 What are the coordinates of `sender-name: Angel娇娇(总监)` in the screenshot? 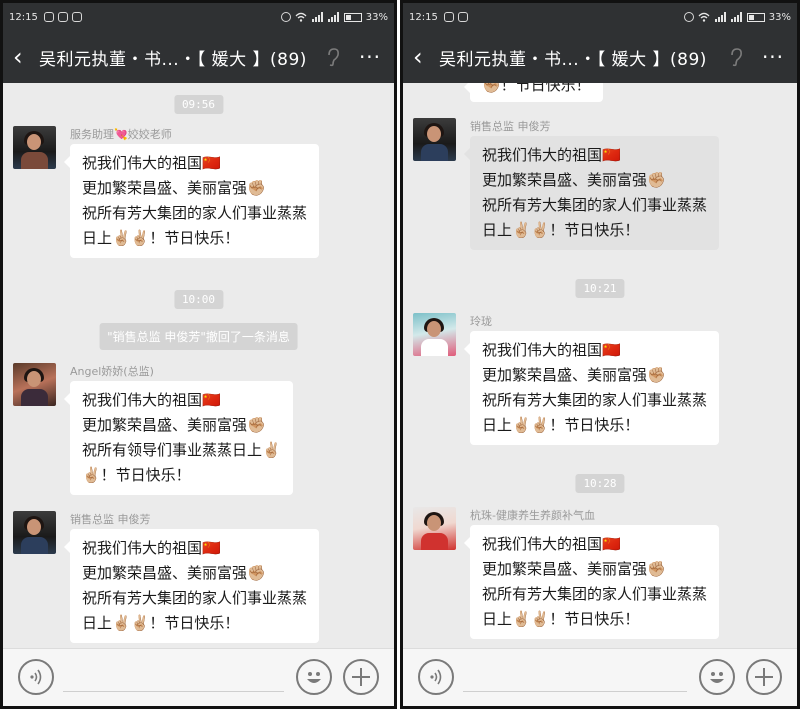 It's located at (112, 371).